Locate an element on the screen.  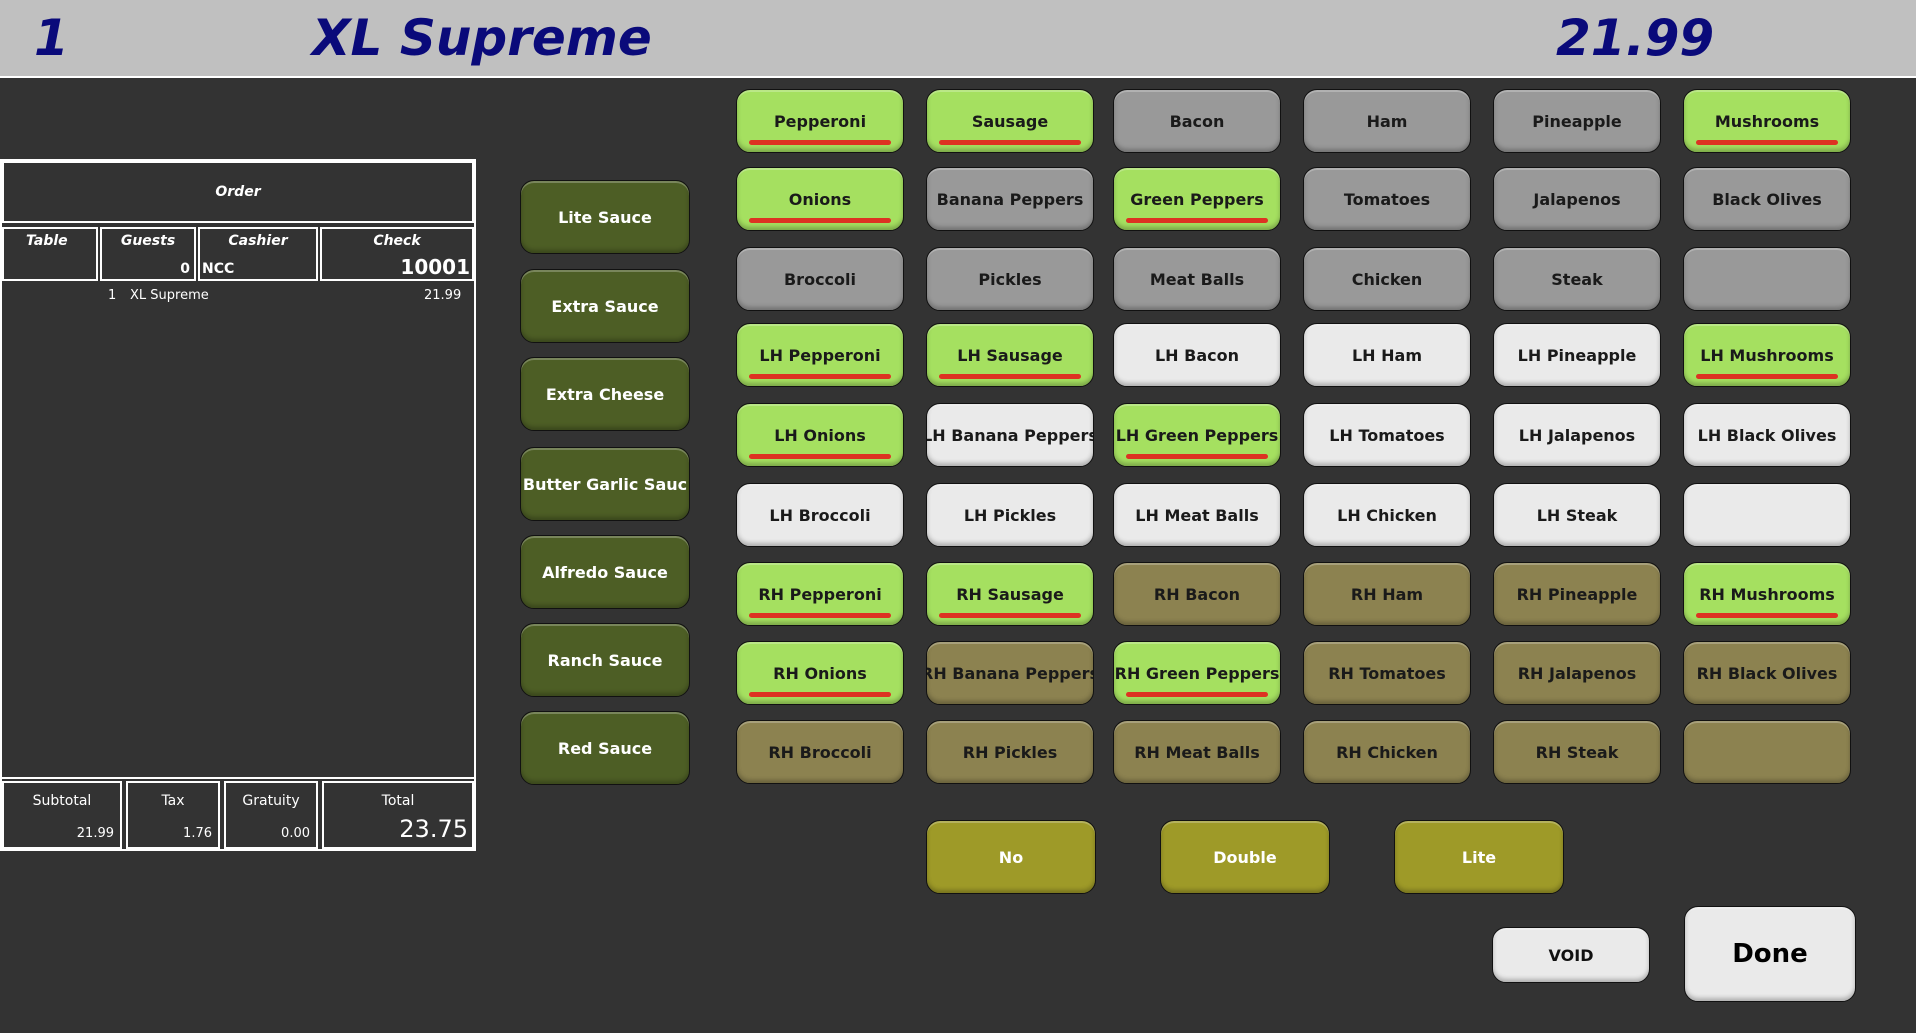
cashier-value: NCC is located at coordinates (218, 269).